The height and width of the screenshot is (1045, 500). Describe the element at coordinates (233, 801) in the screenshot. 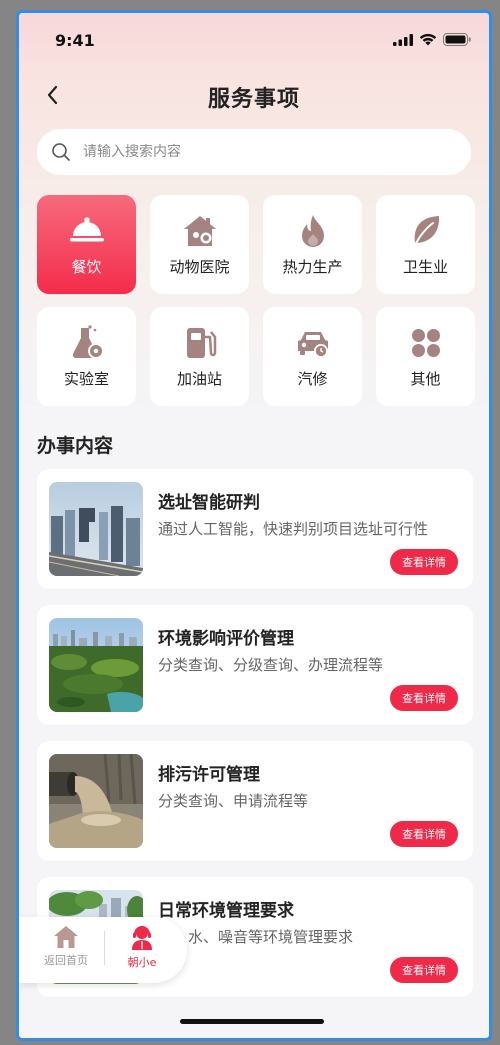

I see `service-description: 分类查询、申请流程等` at that location.